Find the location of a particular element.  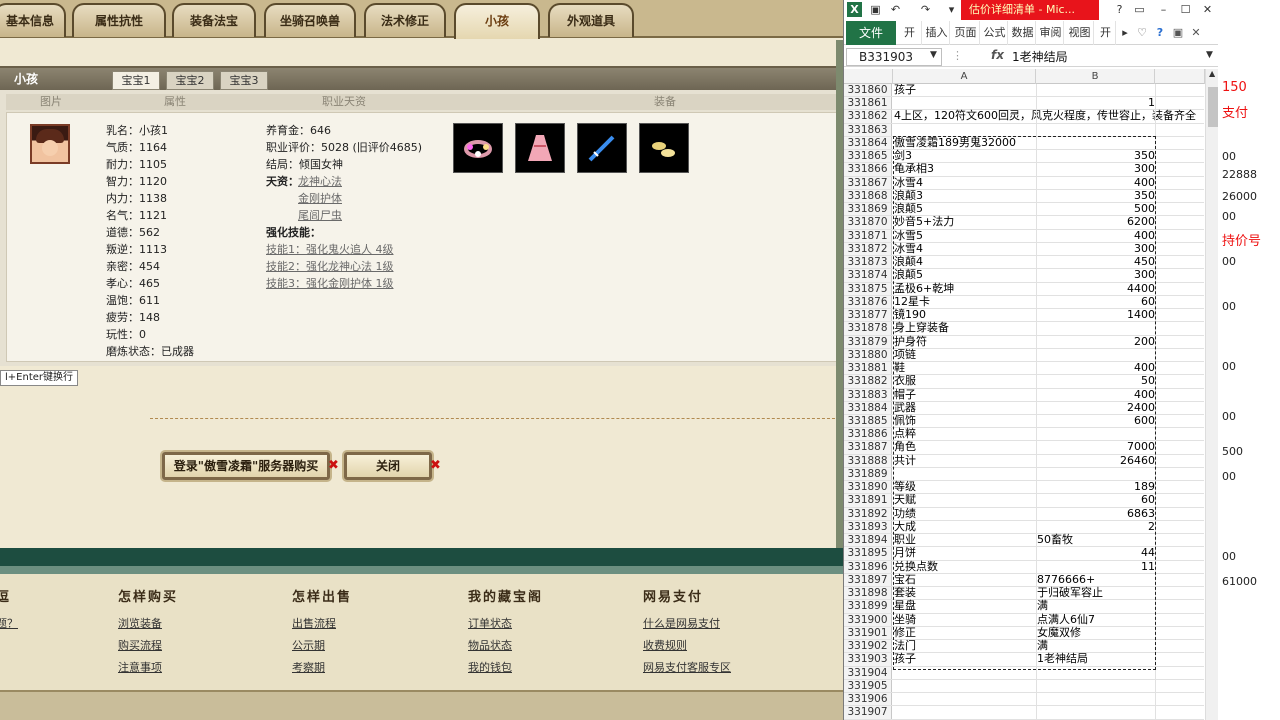

cell-a: 大成 is located at coordinates (965, 526).